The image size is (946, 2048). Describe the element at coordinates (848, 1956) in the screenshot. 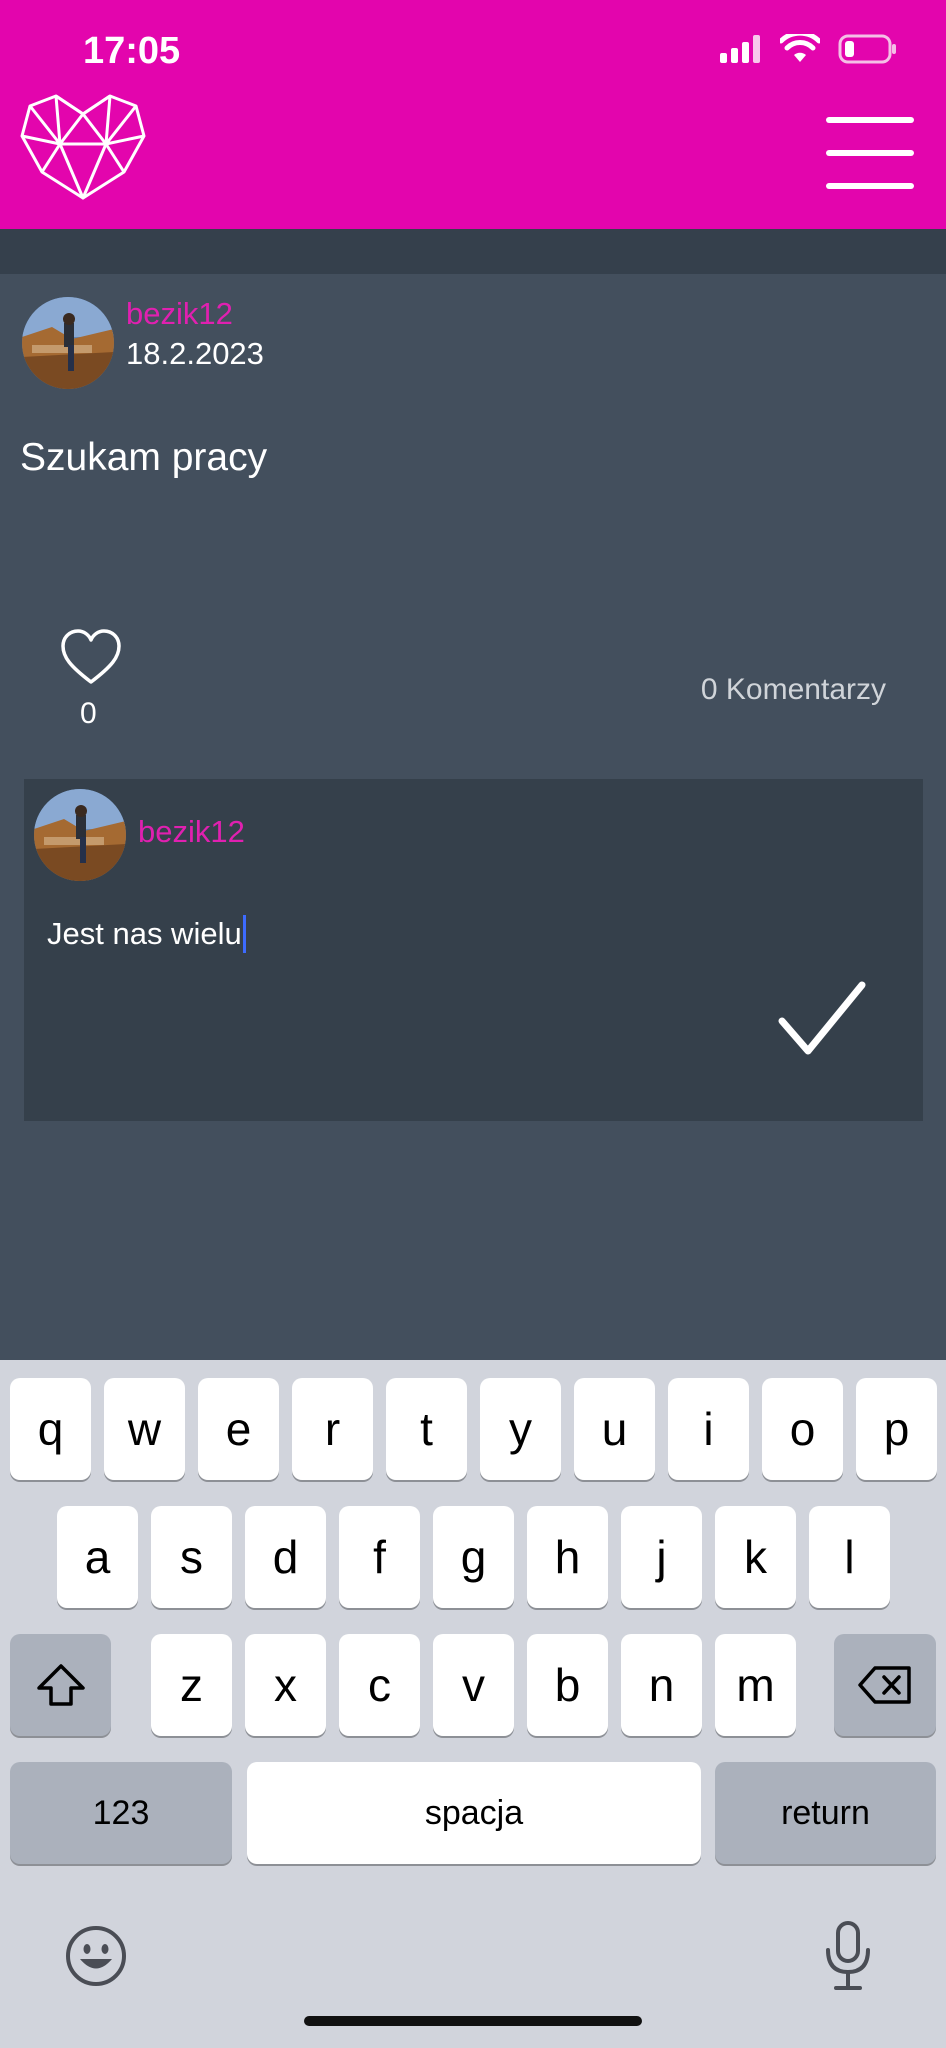

I see `microphone-icon` at that location.